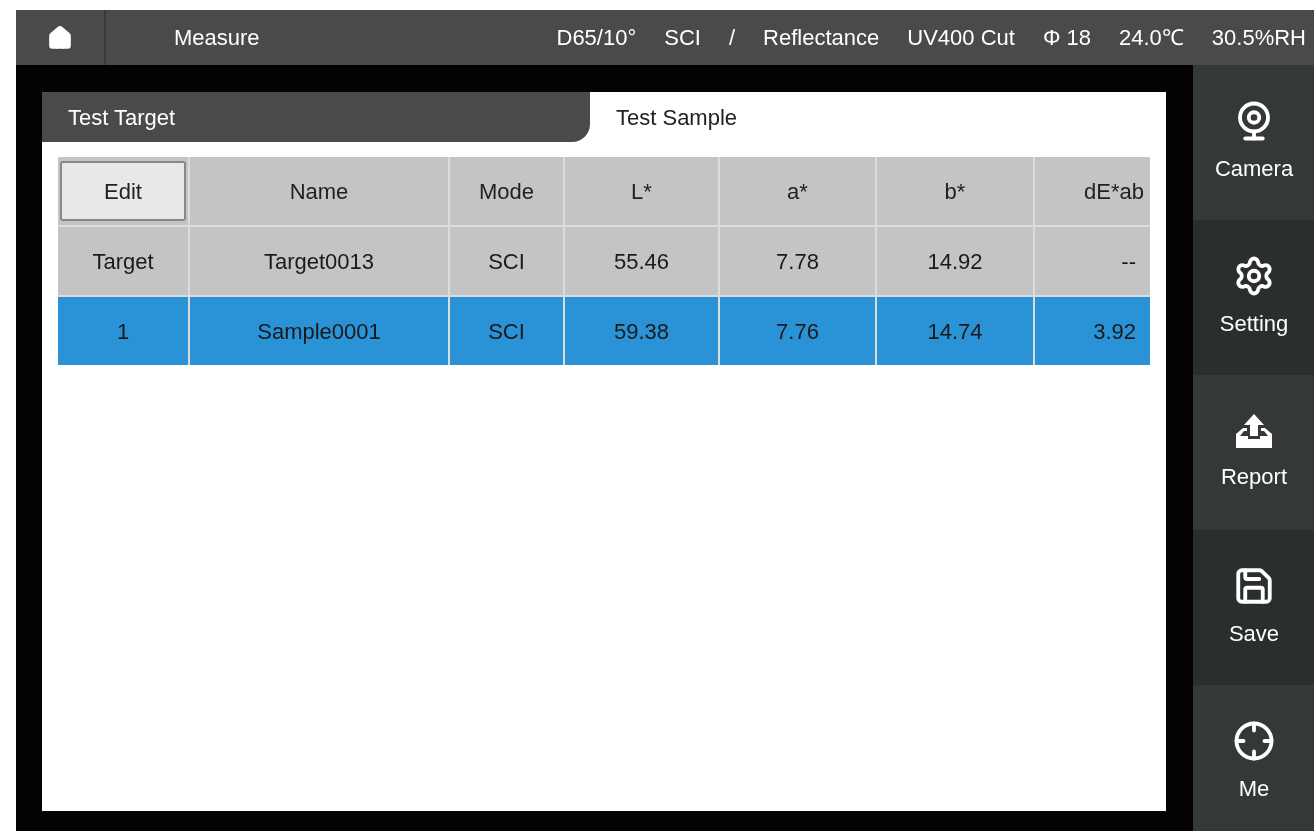 This screenshot has height=831, width=1314. What do you see at coordinates (507, 331) in the screenshot?
I see `table-cell: SCI` at bounding box center [507, 331].